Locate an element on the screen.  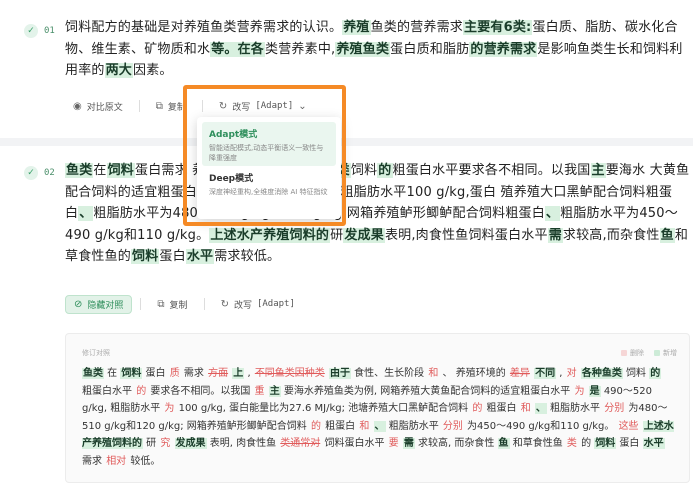
highlighted-text: 由于 is located at coordinates (340, 373).